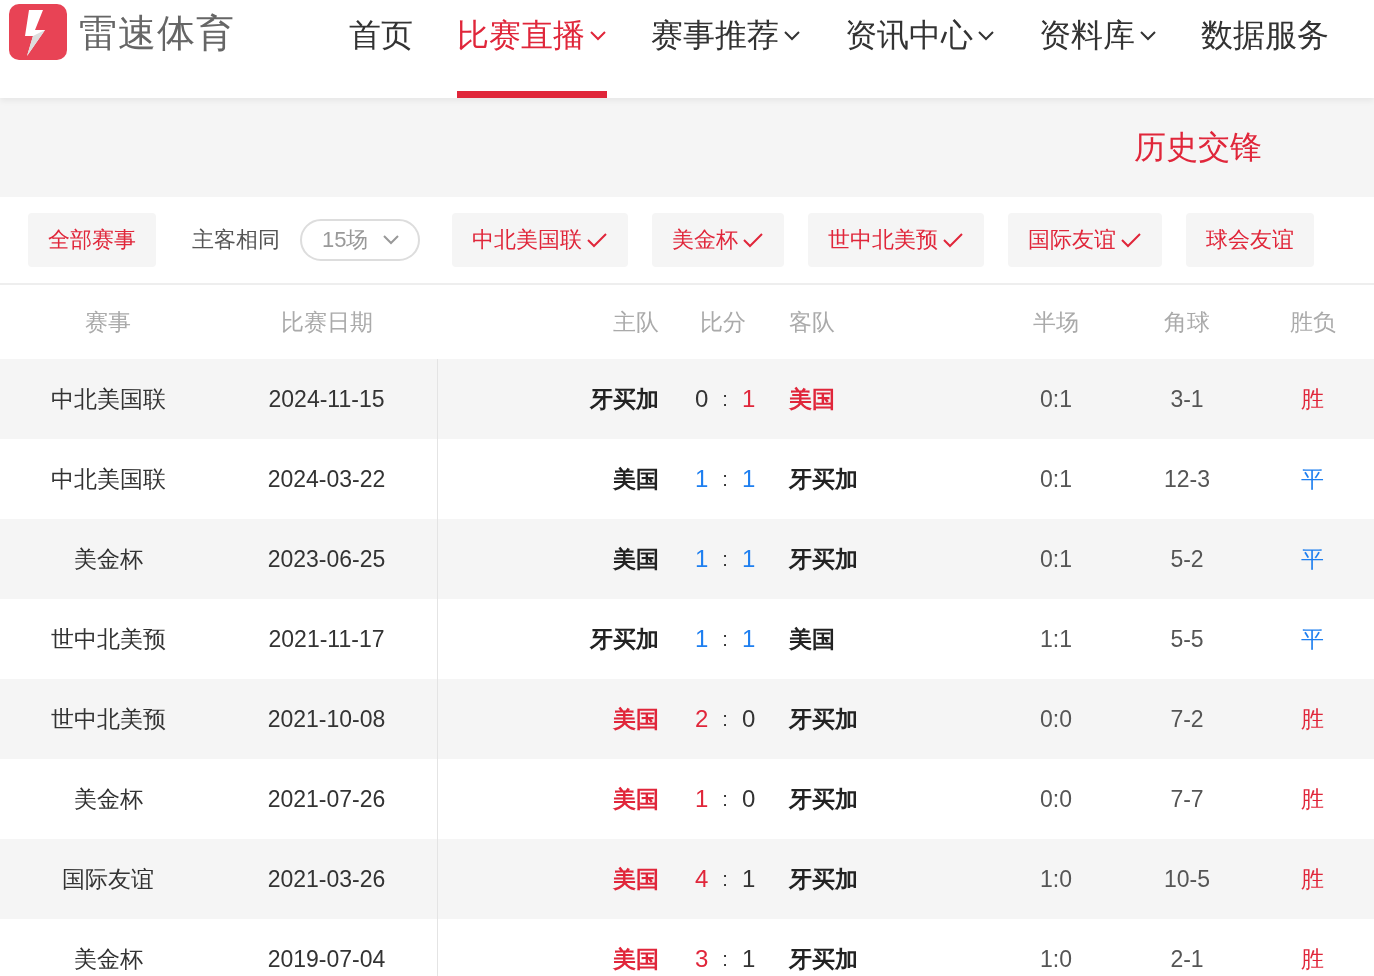 The width and height of the screenshot is (1374, 976). Describe the element at coordinates (360, 240) in the screenshot. I see `count-select: 15场` at that location.